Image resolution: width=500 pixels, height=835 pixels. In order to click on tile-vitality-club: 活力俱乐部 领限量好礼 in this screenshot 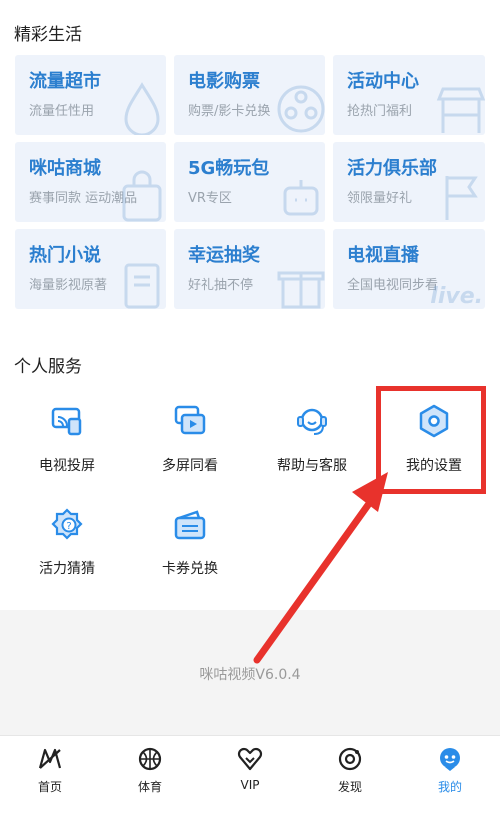, I will do `click(409, 182)`.